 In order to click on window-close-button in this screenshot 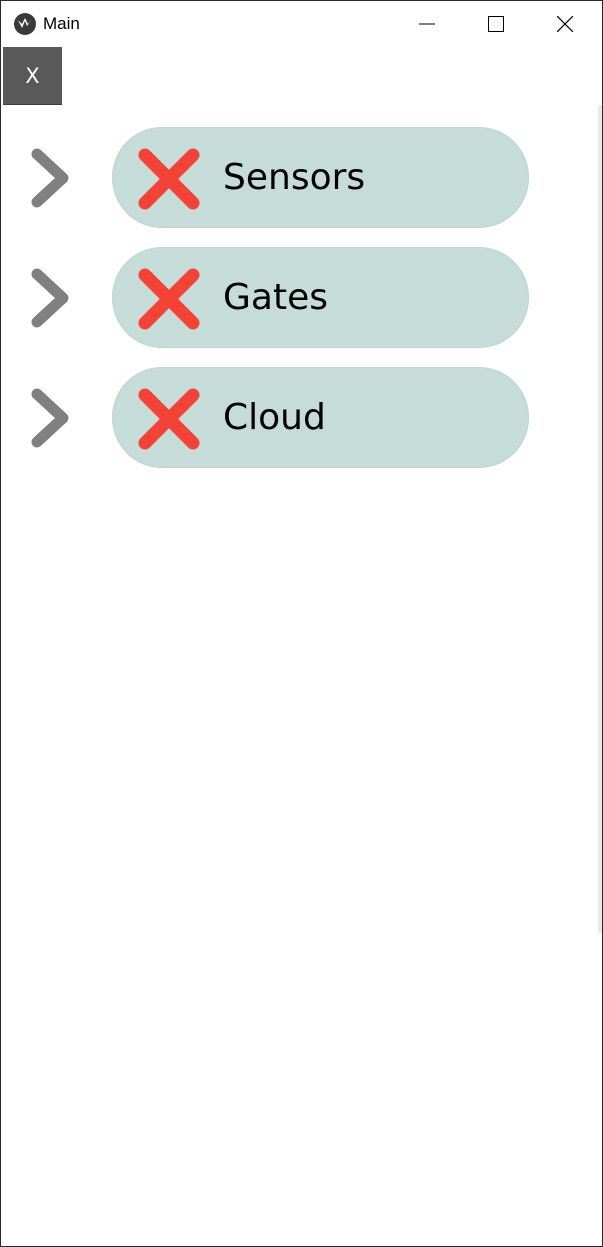, I will do `click(565, 24)`.